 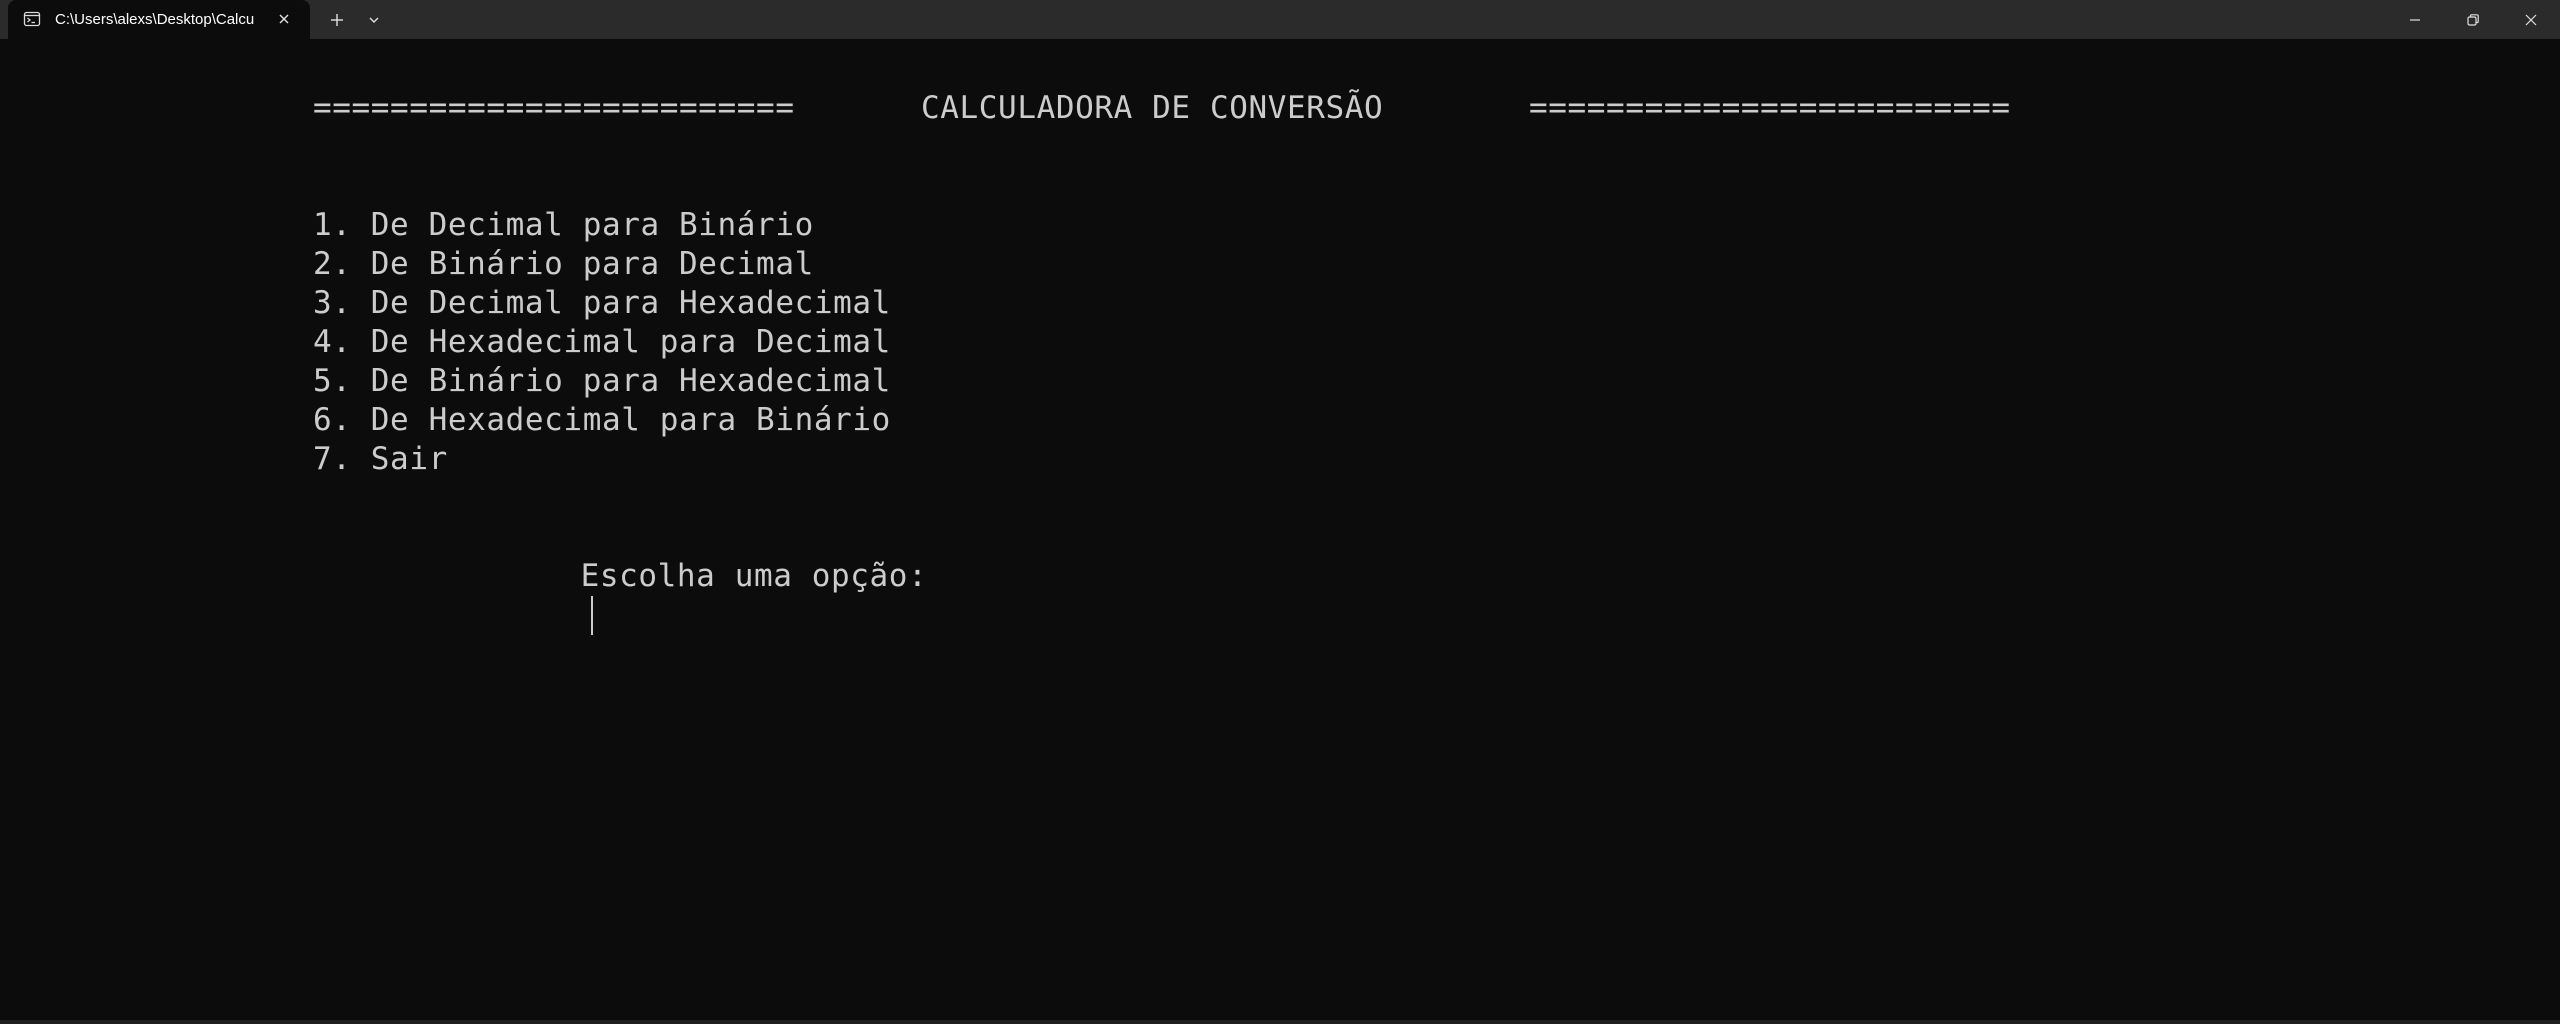 I want to click on close-window-button, so click(x=2531, y=19).